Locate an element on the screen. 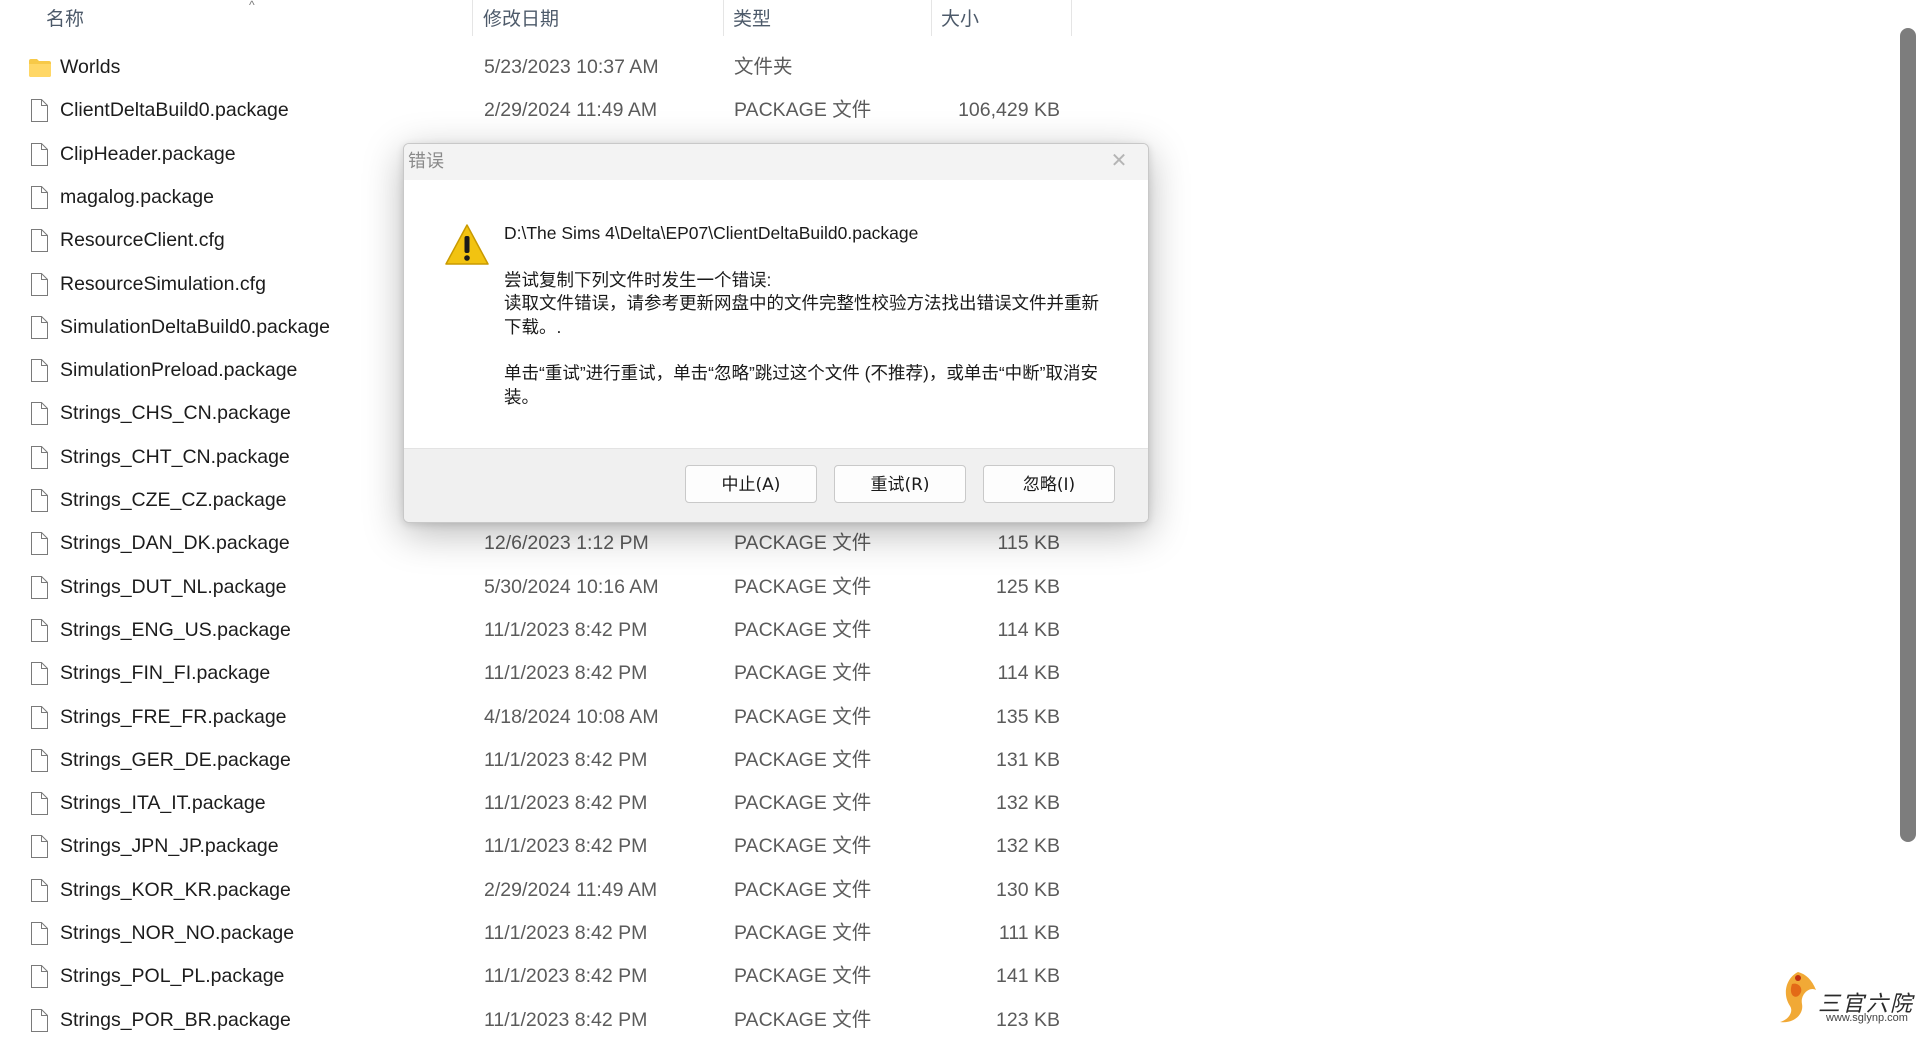  file-name: Strings_ENG_US.package is located at coordinates (175, 629).